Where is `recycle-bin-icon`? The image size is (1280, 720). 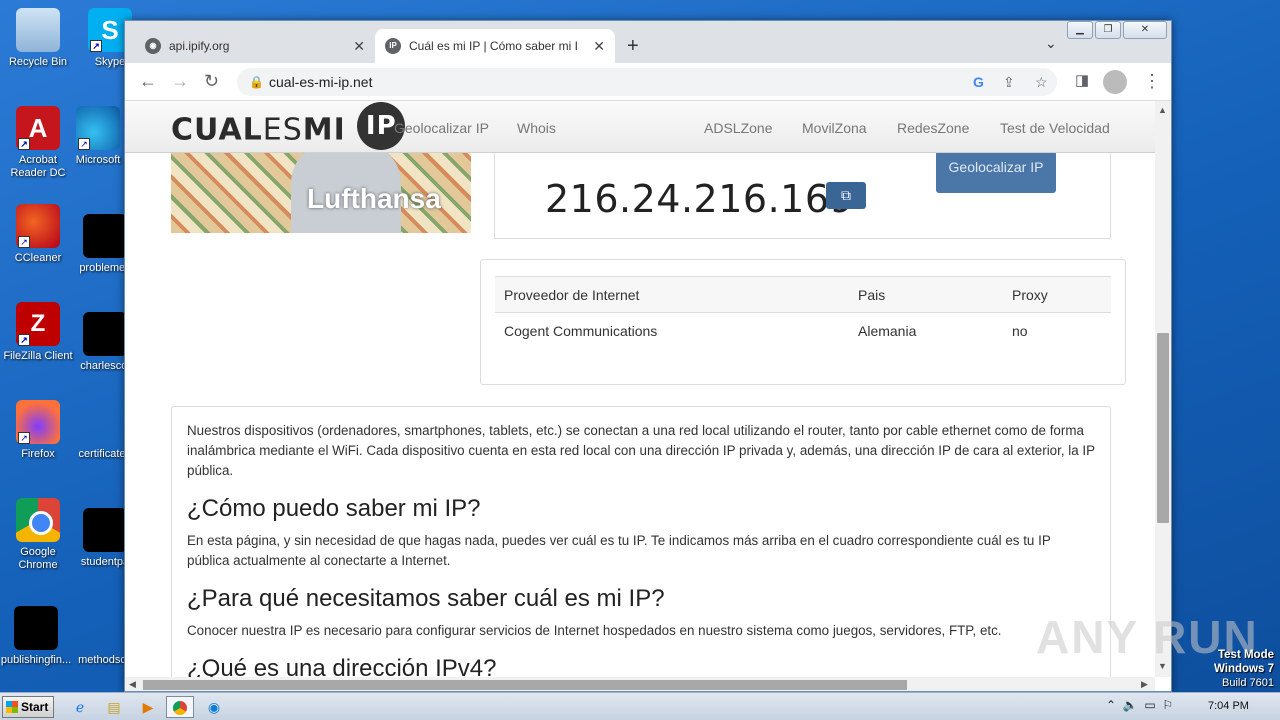 recycle-bin-icon is located at coordinates (38, 30).